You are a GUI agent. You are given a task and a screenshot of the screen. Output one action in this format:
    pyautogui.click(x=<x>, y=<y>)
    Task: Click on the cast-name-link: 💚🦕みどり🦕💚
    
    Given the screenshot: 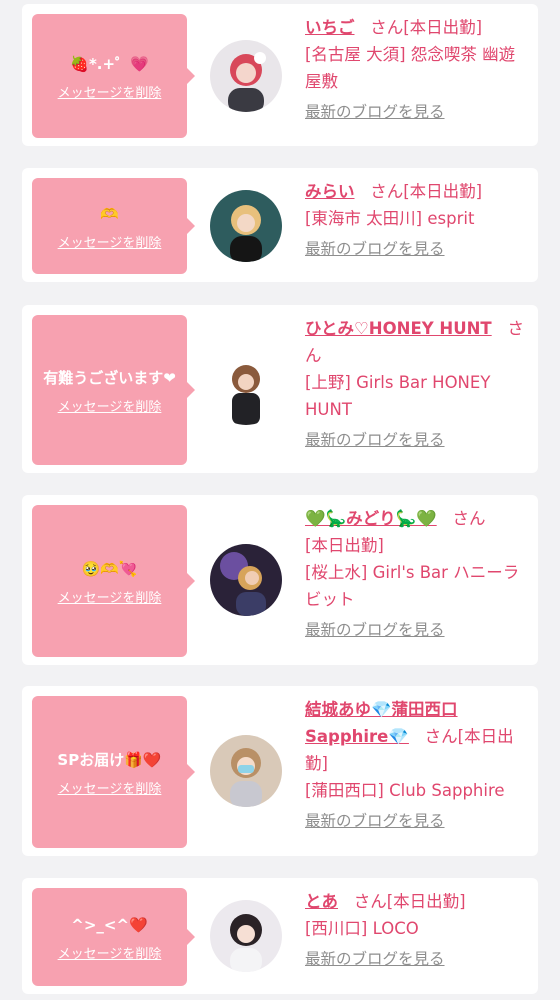 What is the action you would take?
    pyautogui.click(x=371, y=518)
    